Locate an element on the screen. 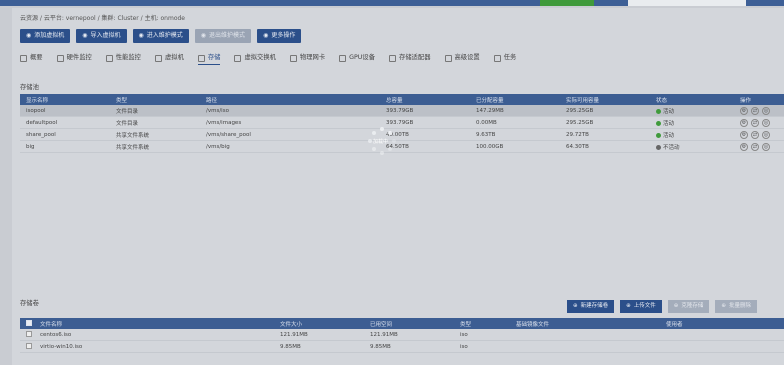 The height and width of the screenshot is (365, 784). tab-3: 虚拟机 is located at coordinates (169, 58).